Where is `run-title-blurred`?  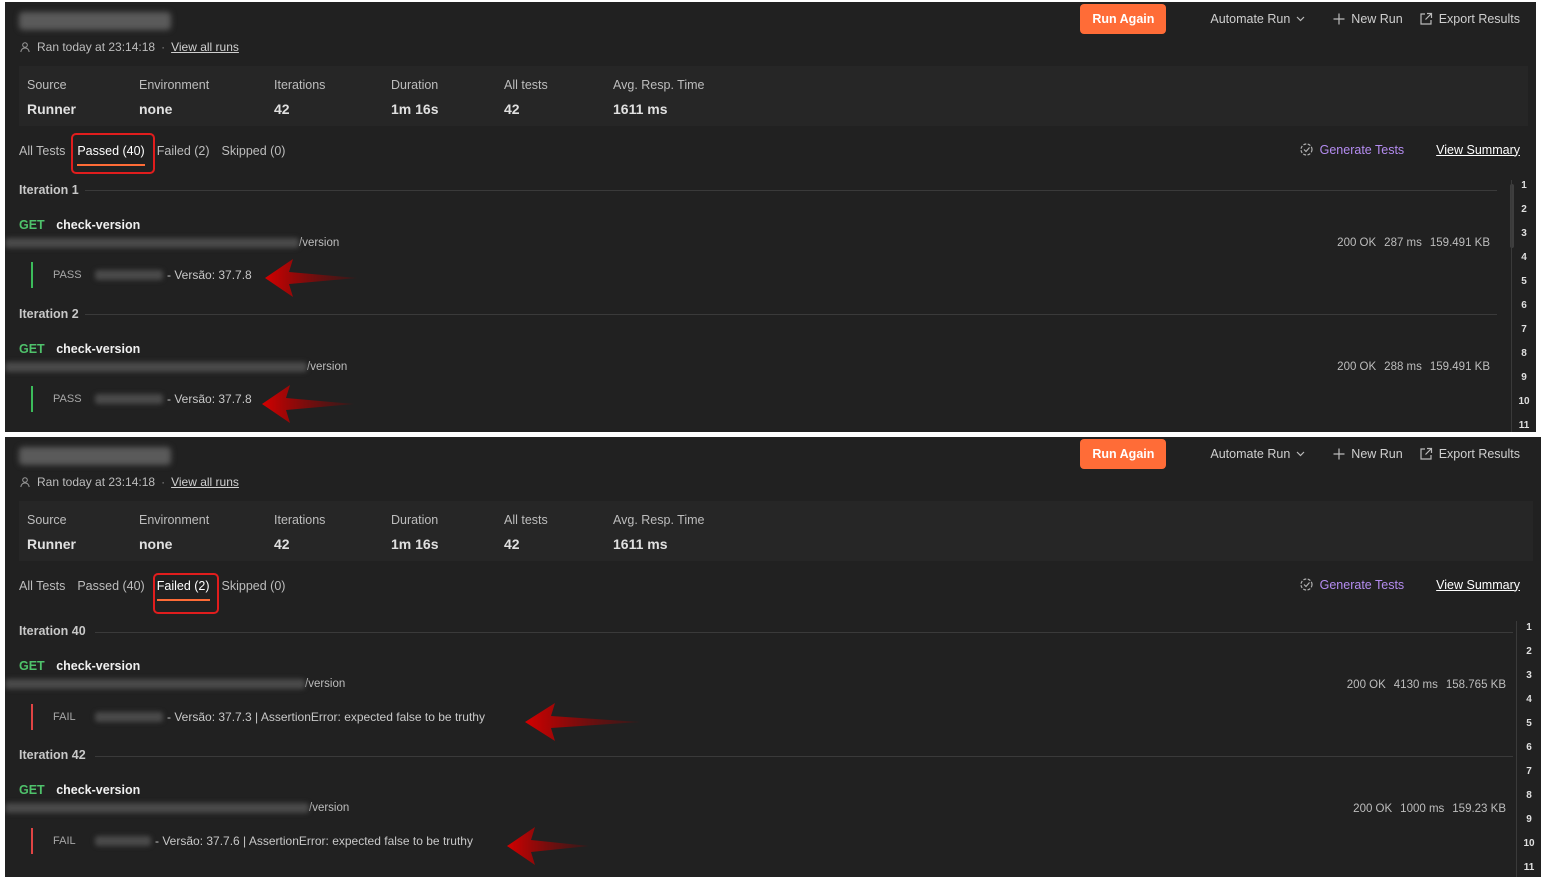 run-title-blurred is located at coordinates (95, 456).